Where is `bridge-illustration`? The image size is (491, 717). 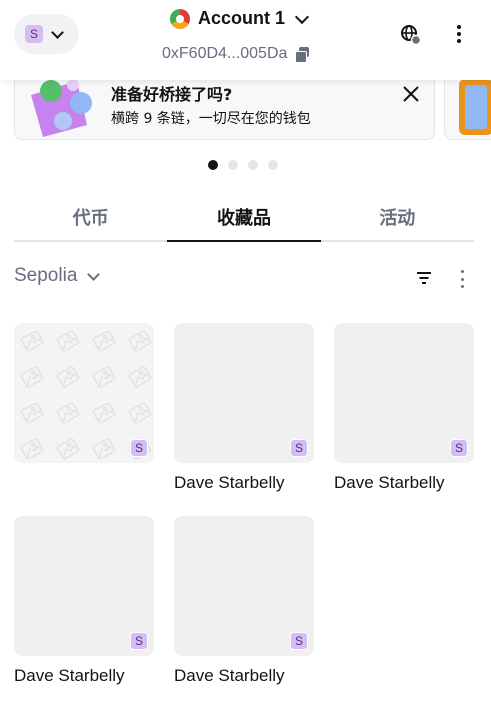 bridge-illustration is located at coordinates (61, 108).